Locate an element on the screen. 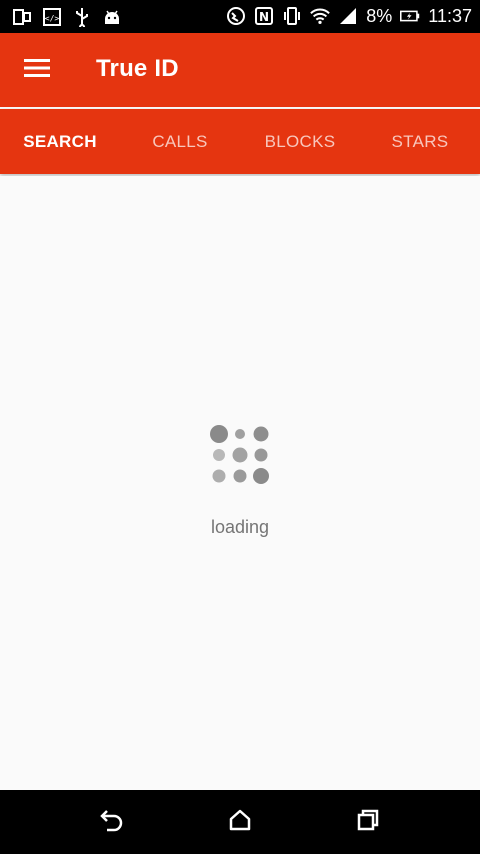 This screenshot has height=854, width=480. home-icon is located at coordinates (240, 822).